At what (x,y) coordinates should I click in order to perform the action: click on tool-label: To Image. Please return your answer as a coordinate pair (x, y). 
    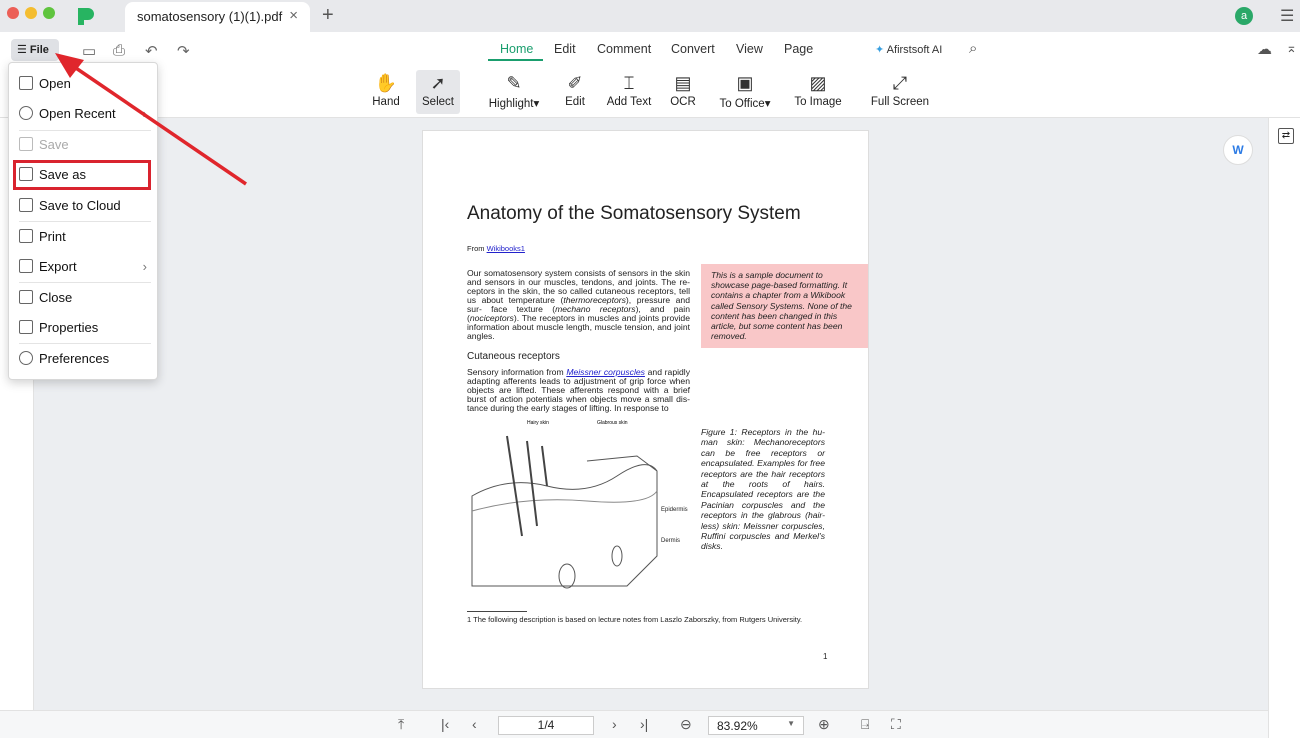
    Looking at the image, I should click on (818, 102).